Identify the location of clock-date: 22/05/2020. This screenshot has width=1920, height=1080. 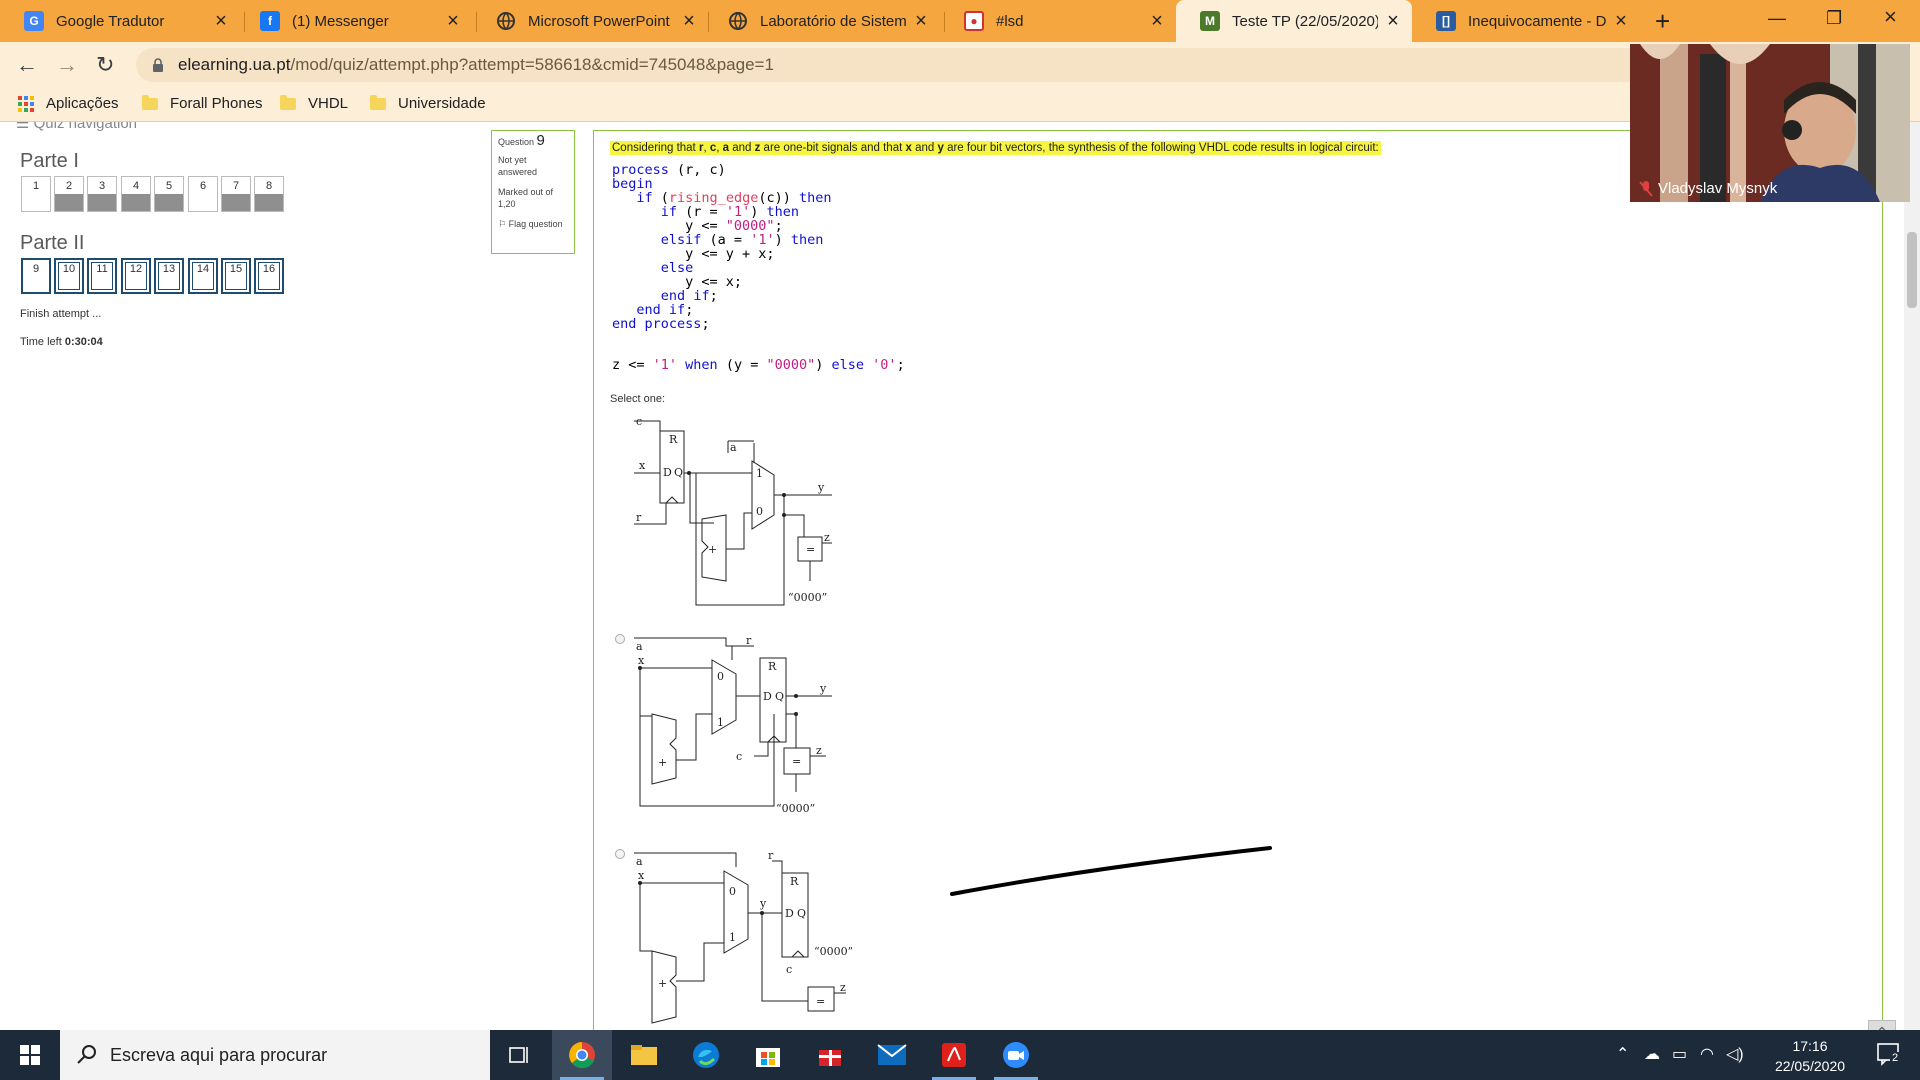
(1810, 1066).